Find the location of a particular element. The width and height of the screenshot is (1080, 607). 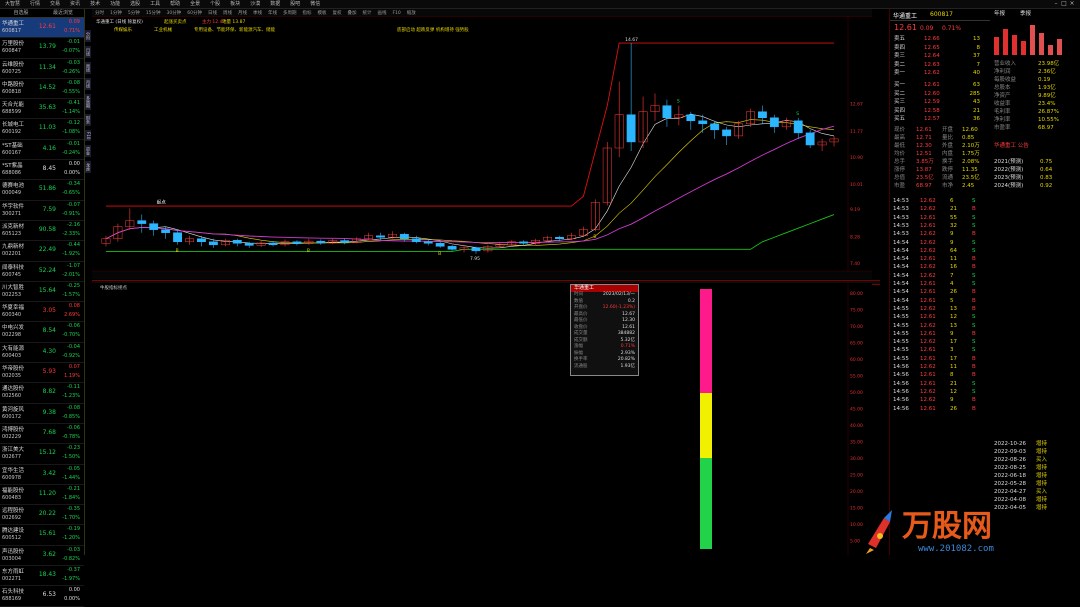

watchlist-row: *ST基础 600167 4.16 -0.01 -0.24% is located at coordinates (42, 150).